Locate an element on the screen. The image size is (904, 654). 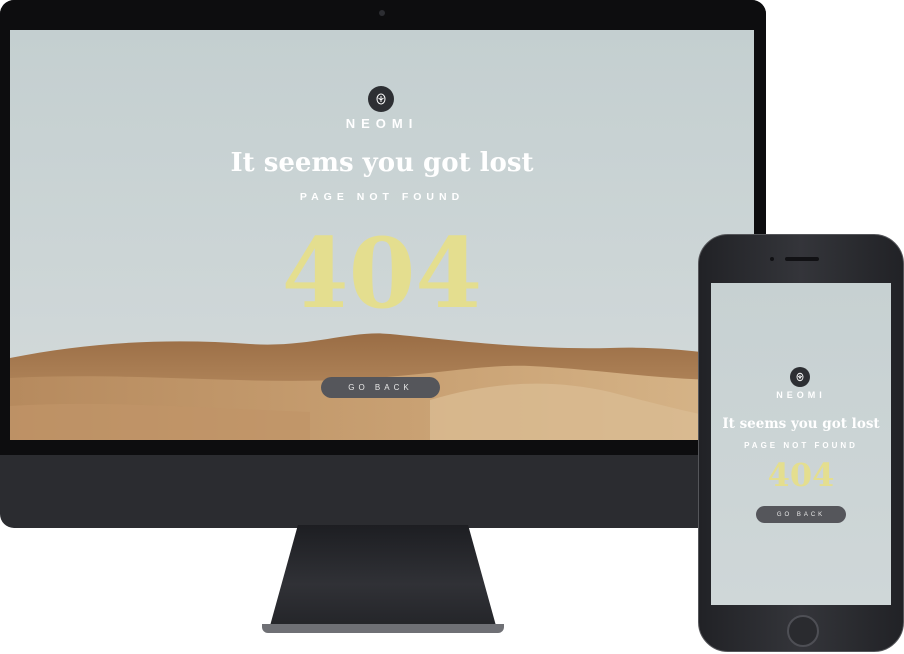
mobile-go-back-button: GO BACK is located at coordinates (801, 514).